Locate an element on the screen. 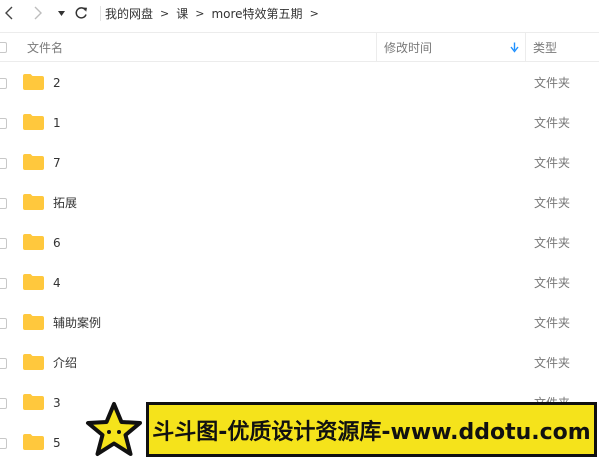 The width and height of the screenshot is (599, 463). back-button is located at coordinates (9, 13).